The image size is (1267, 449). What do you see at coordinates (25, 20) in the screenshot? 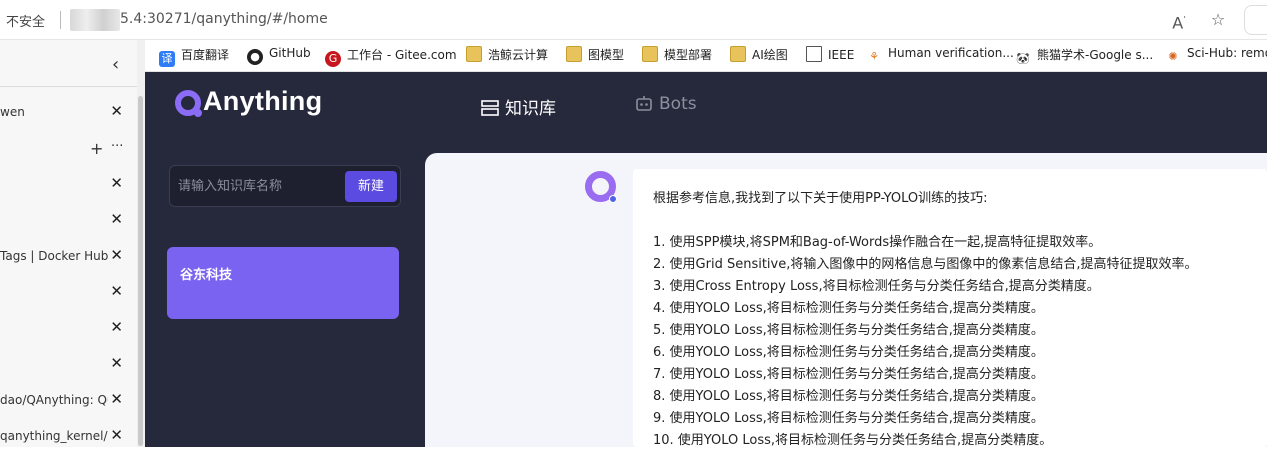
I see `insecure-label: 不安全` at bounding box center [25, 20].